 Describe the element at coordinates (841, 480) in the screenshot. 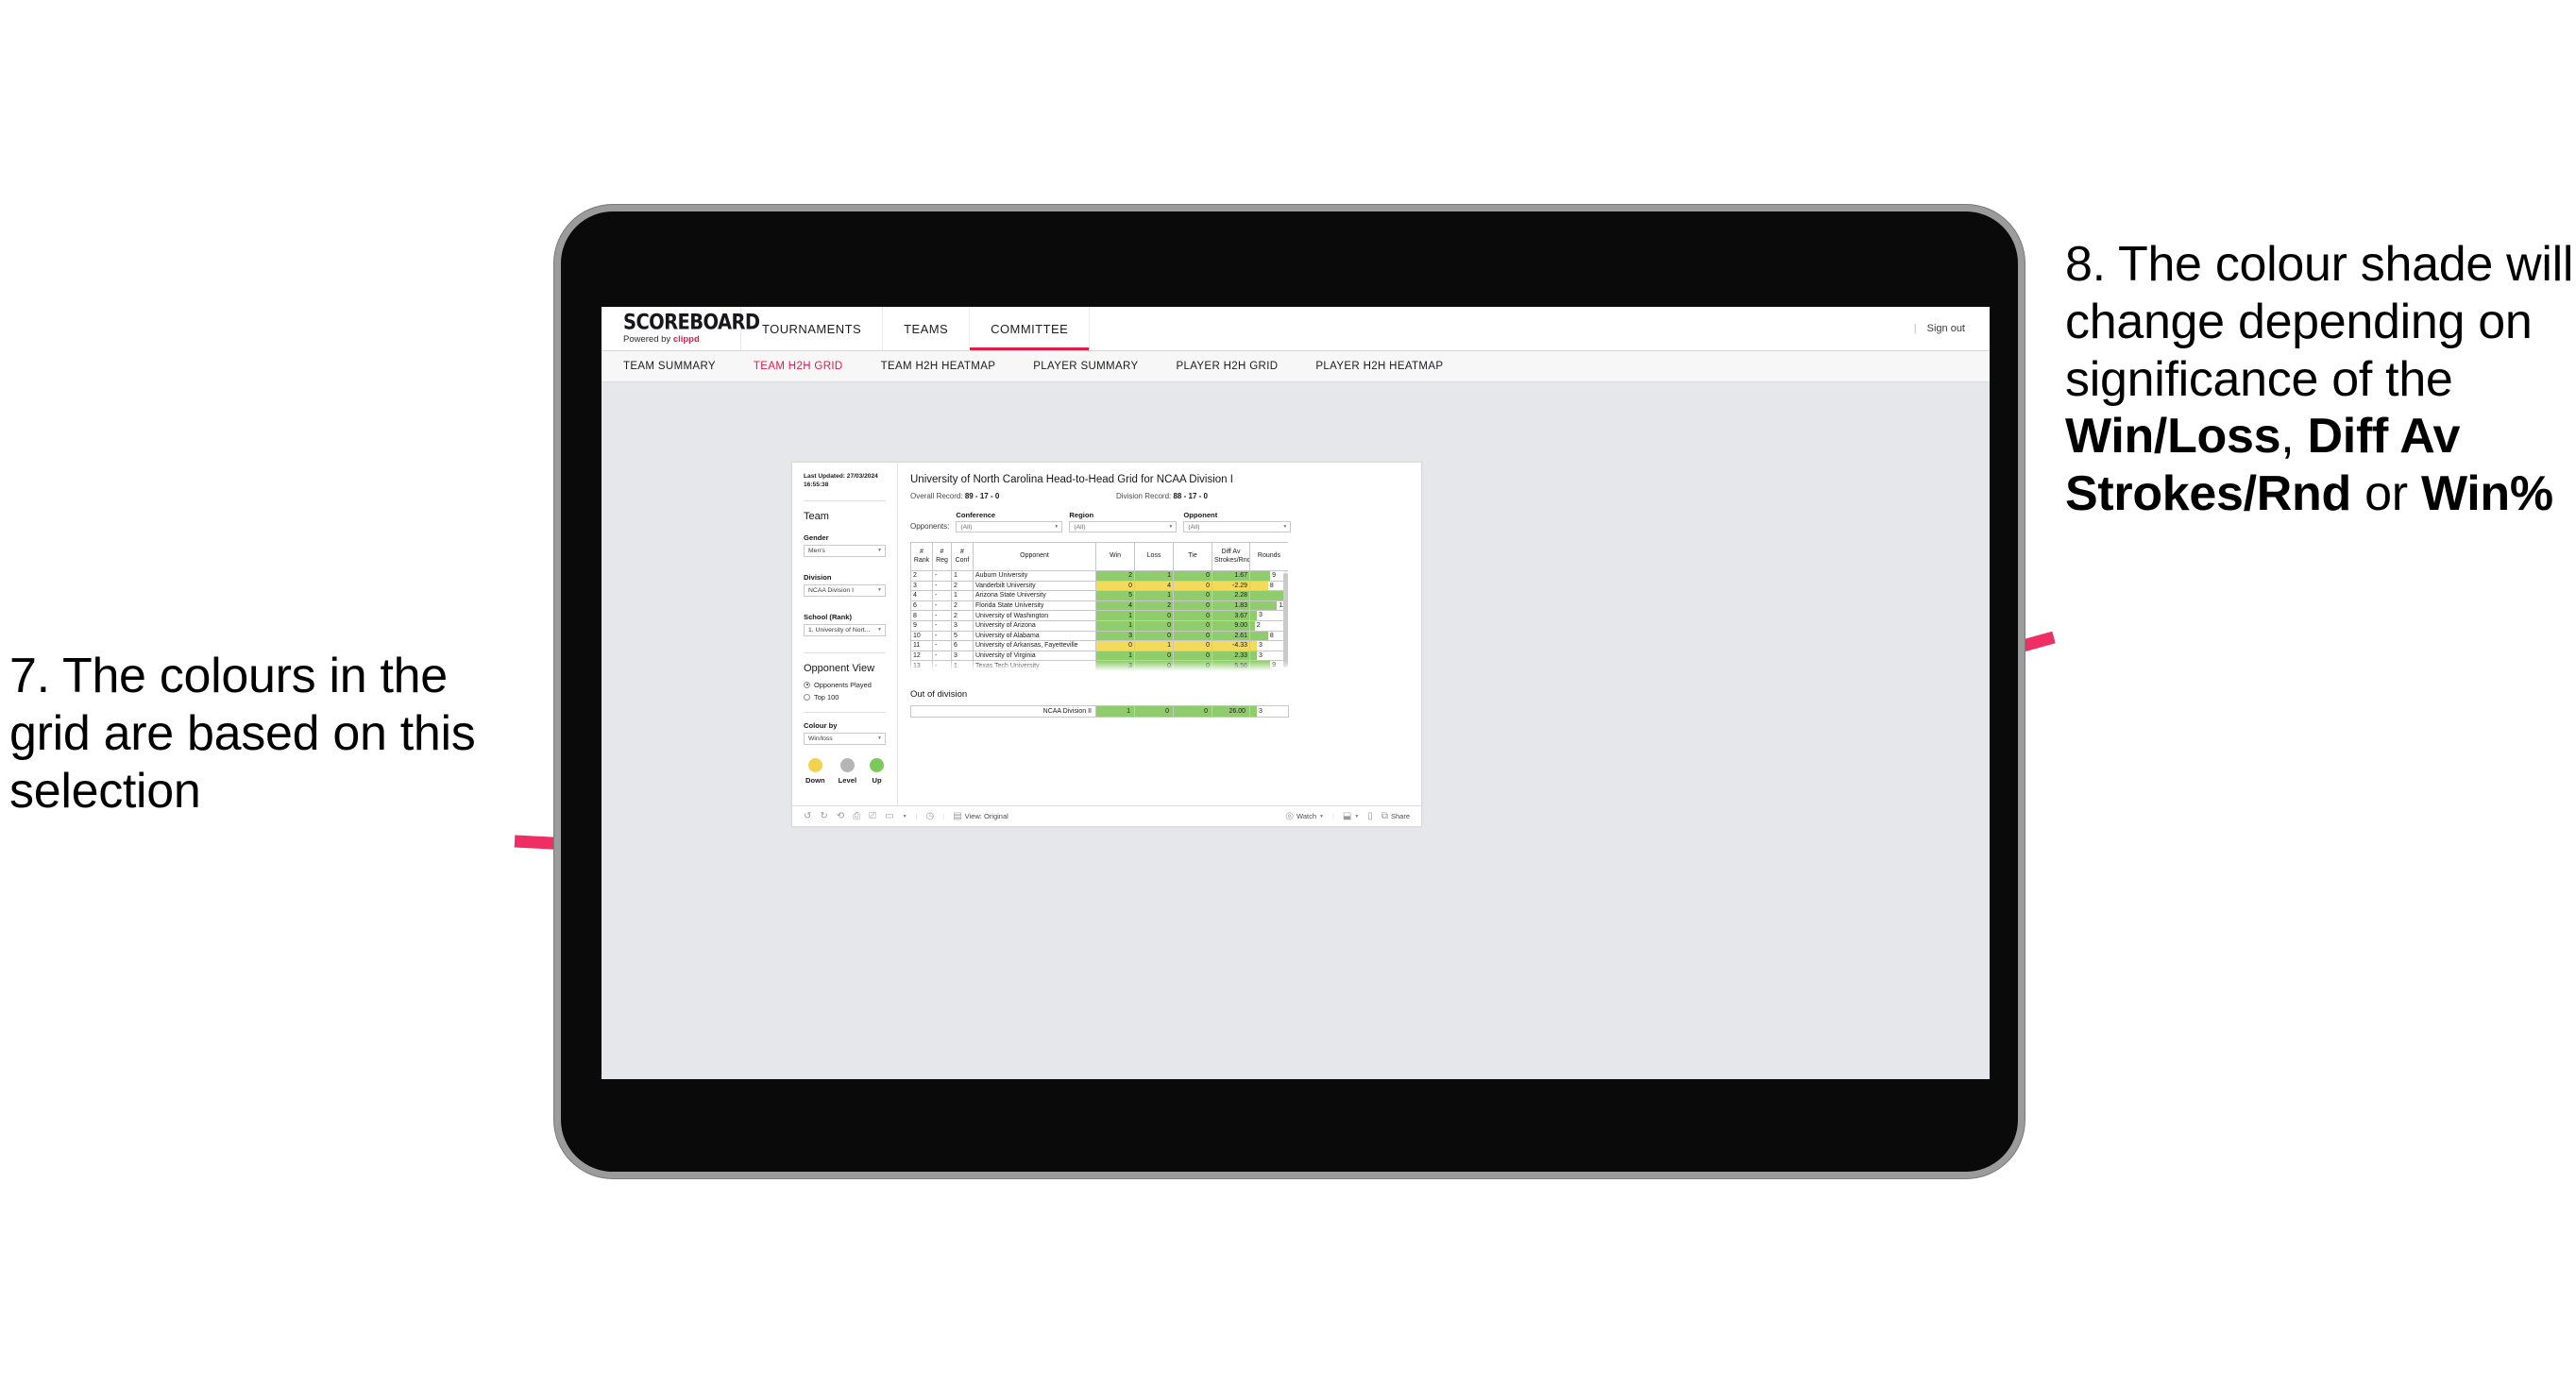

I see `last-updated-text: Last Updated: 27/03/2024 16:55:38` at that location.